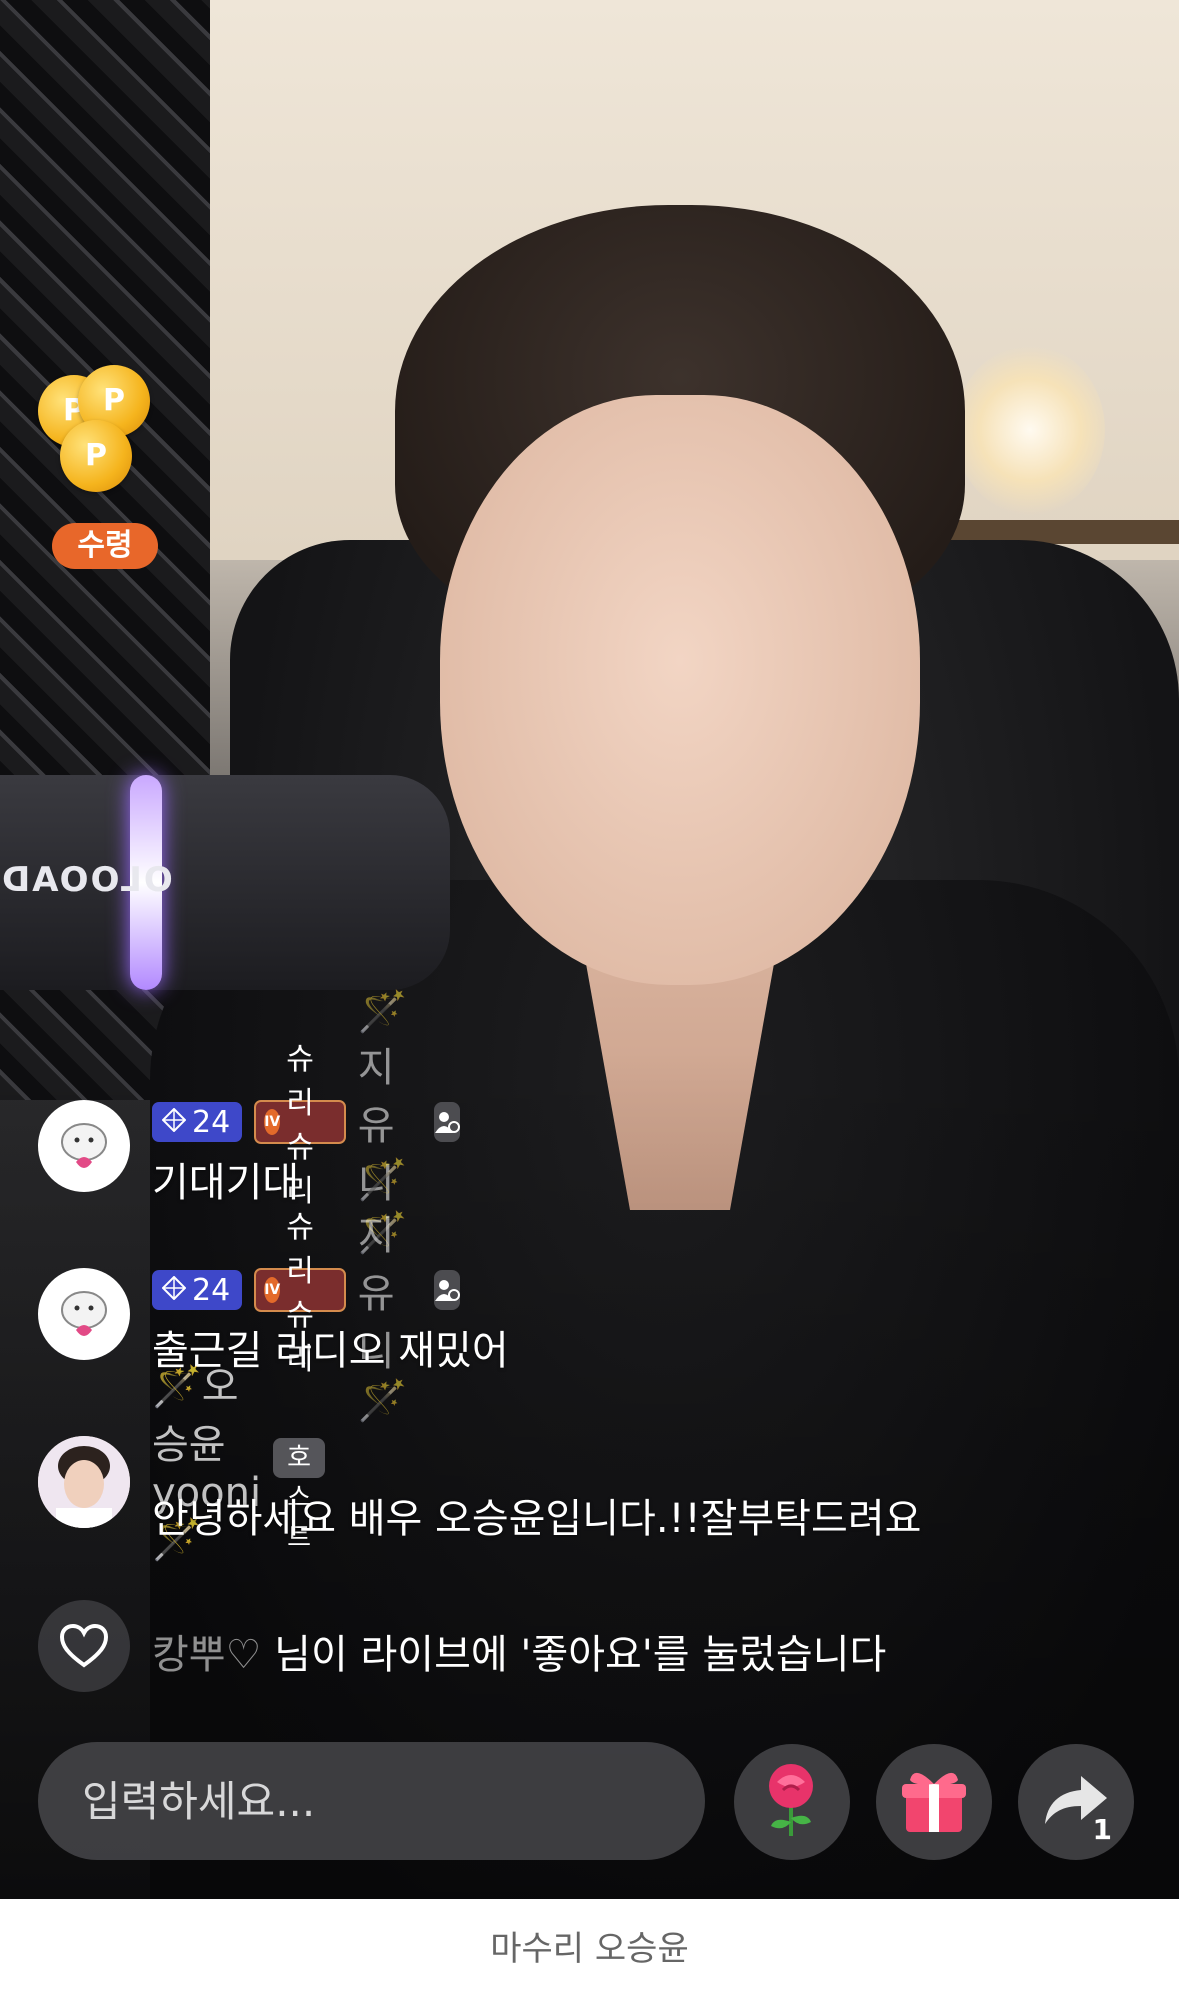 Image resolution: width=1179 pixels, height=1991 pixels. Describe the element at coordinates (1102, 1829) in the screenshot. I see `share-count: 1` at that location.